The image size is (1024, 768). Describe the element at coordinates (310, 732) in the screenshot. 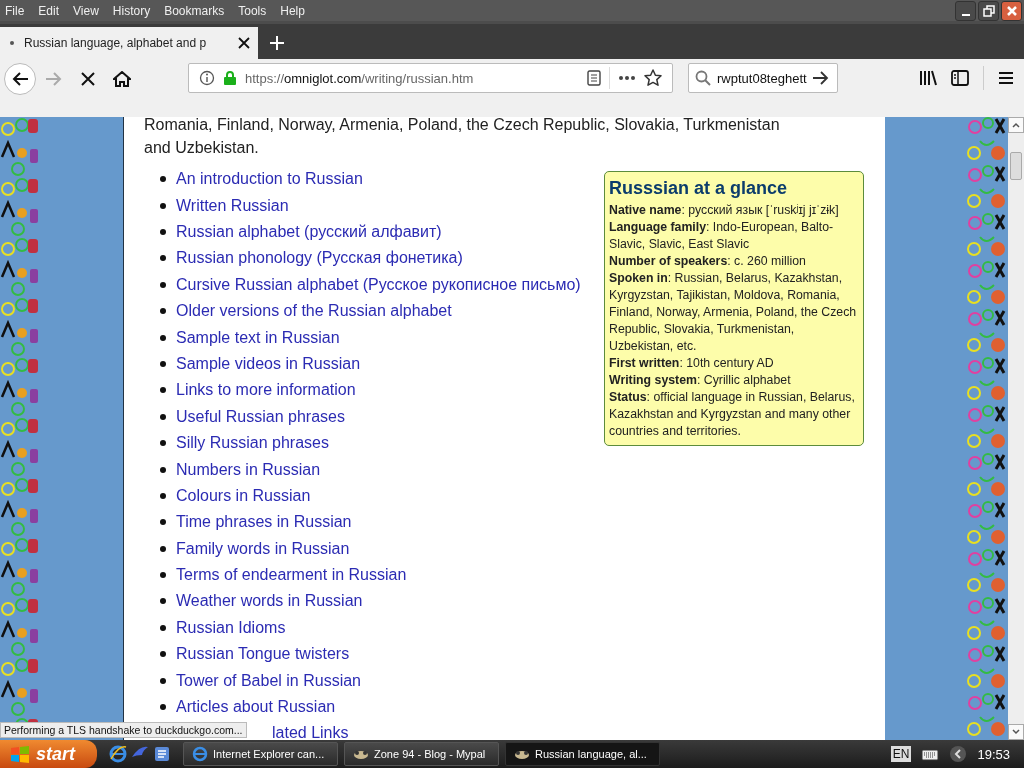

I see `page-link: lated Links` at that location.